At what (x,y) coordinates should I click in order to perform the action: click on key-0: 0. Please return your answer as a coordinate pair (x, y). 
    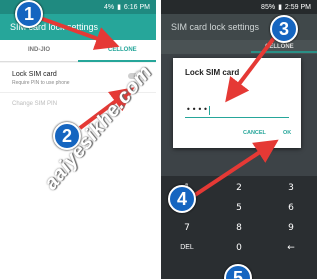
    Looking at the image, I should click on (239, 248).